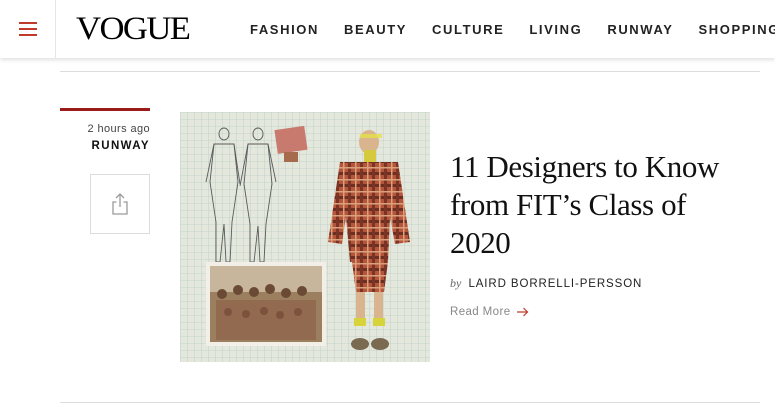 The image size is (775, 418). I want to click on share-icon, so click(120, 204).